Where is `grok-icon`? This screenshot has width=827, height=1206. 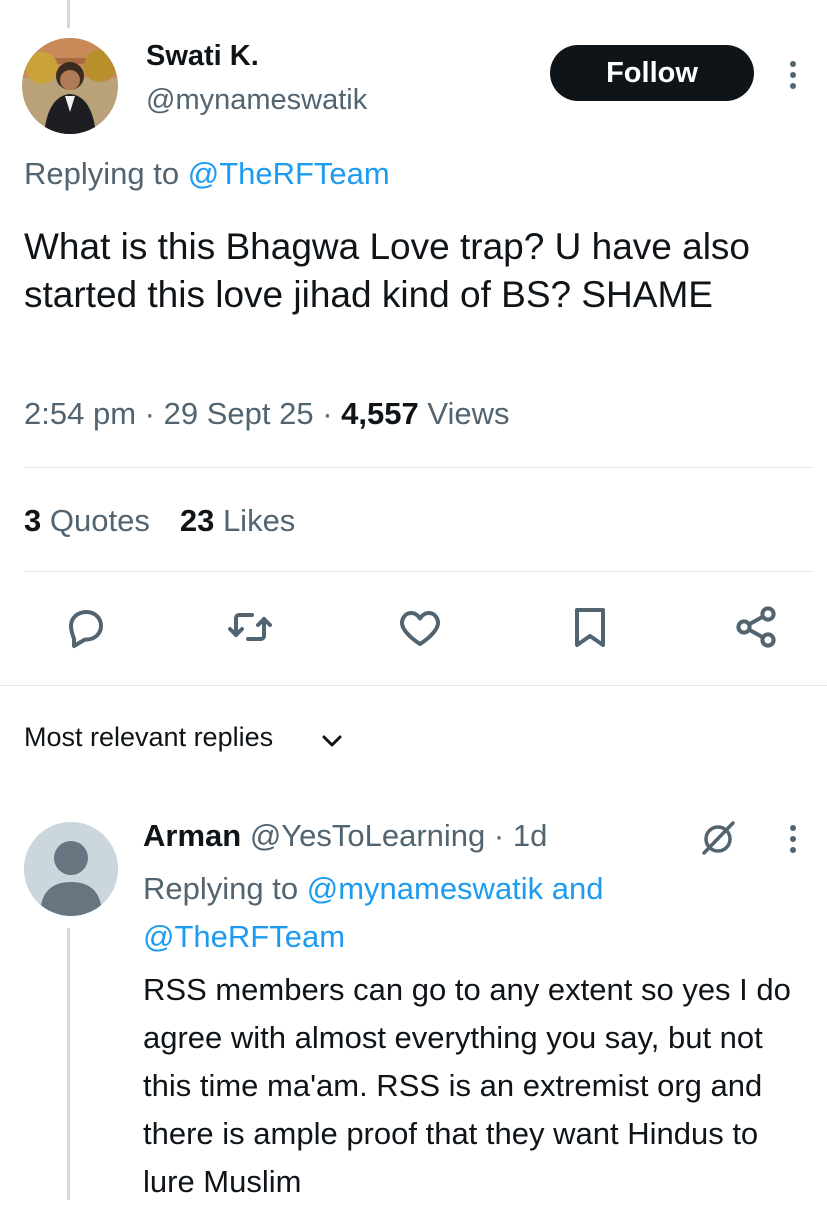 grok-icon is located at coordinates (718, 838).